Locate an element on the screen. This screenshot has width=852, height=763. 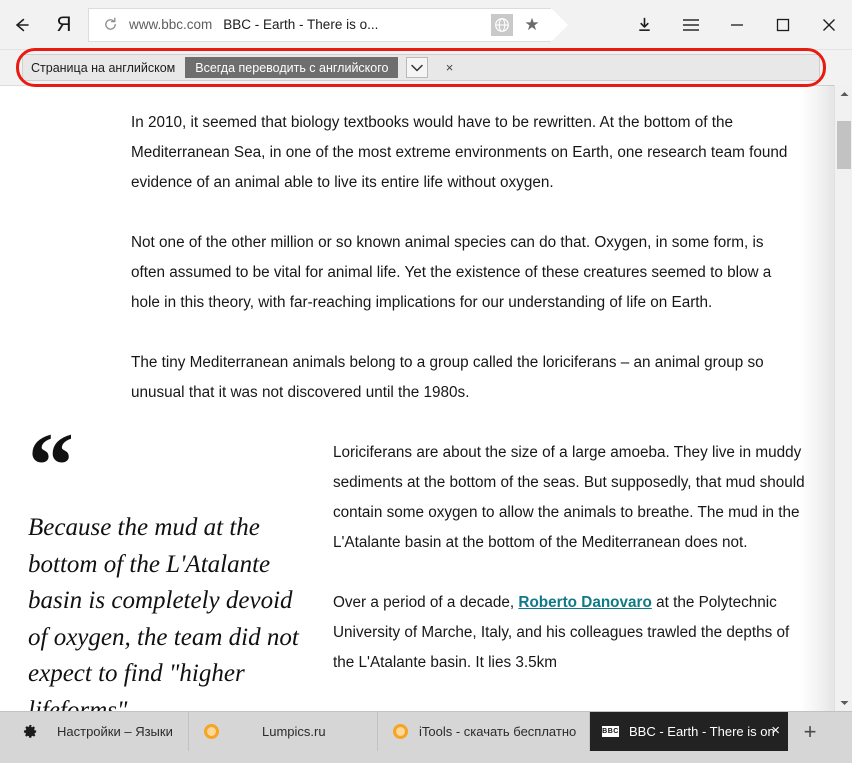
omnibox-actions: ★ is located at coordinates (521, 24).